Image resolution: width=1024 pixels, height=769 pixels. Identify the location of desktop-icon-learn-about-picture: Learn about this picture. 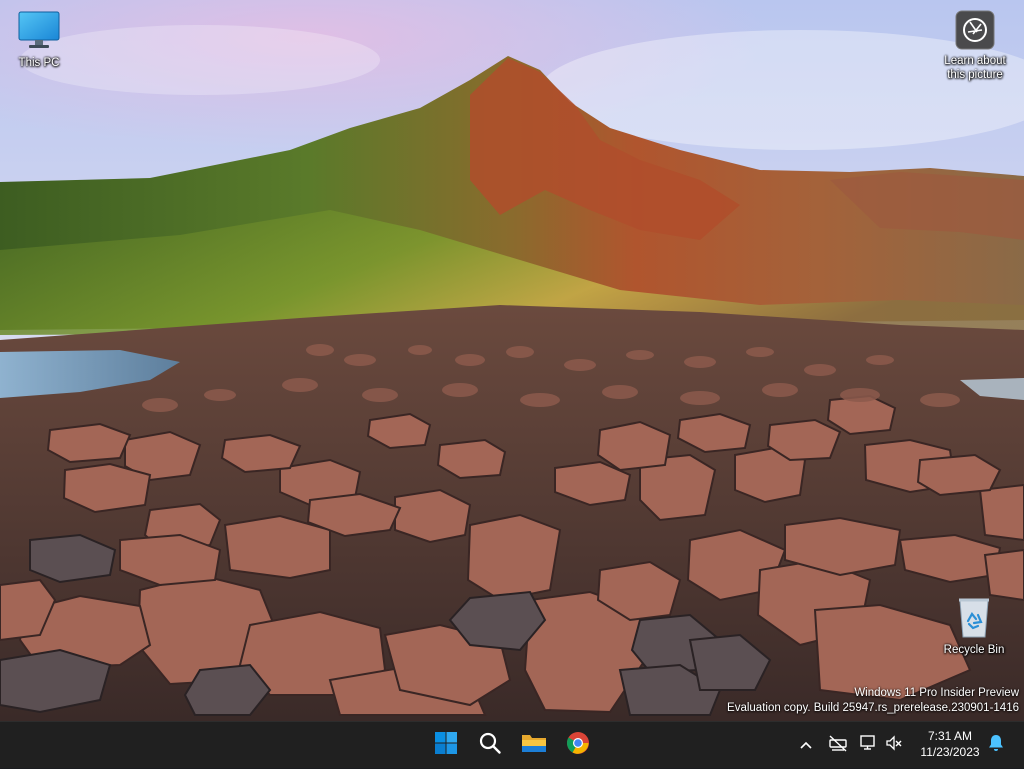
(975, 46).